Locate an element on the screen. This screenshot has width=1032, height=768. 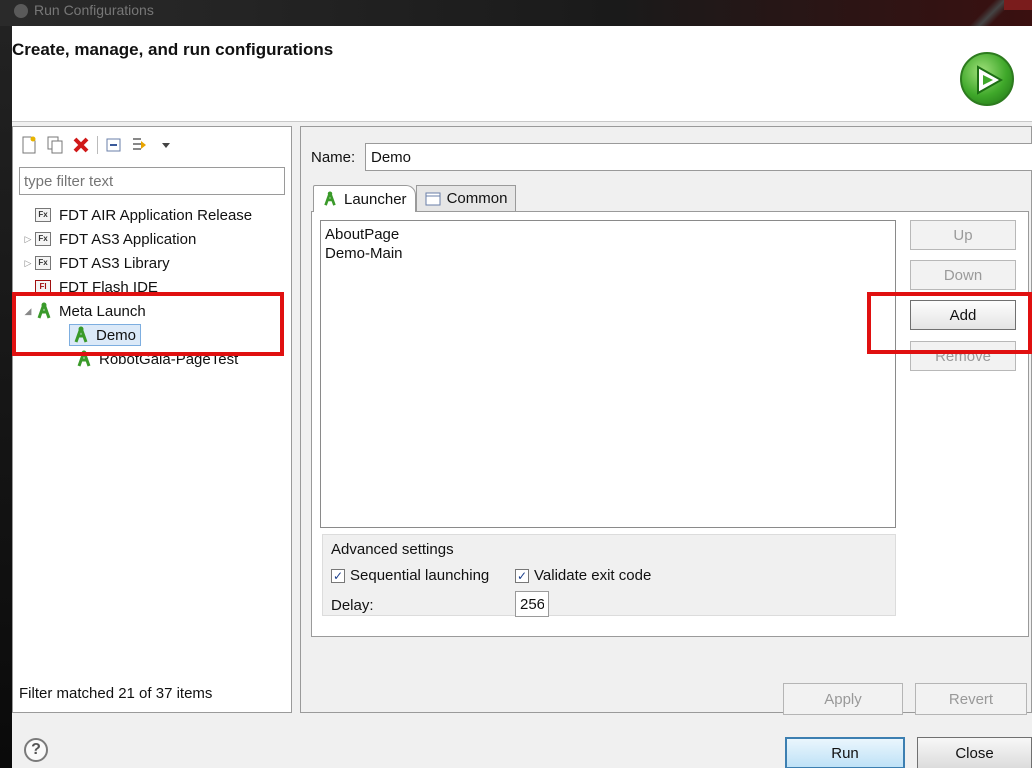
run-icon is located at coordinates (987, 79).